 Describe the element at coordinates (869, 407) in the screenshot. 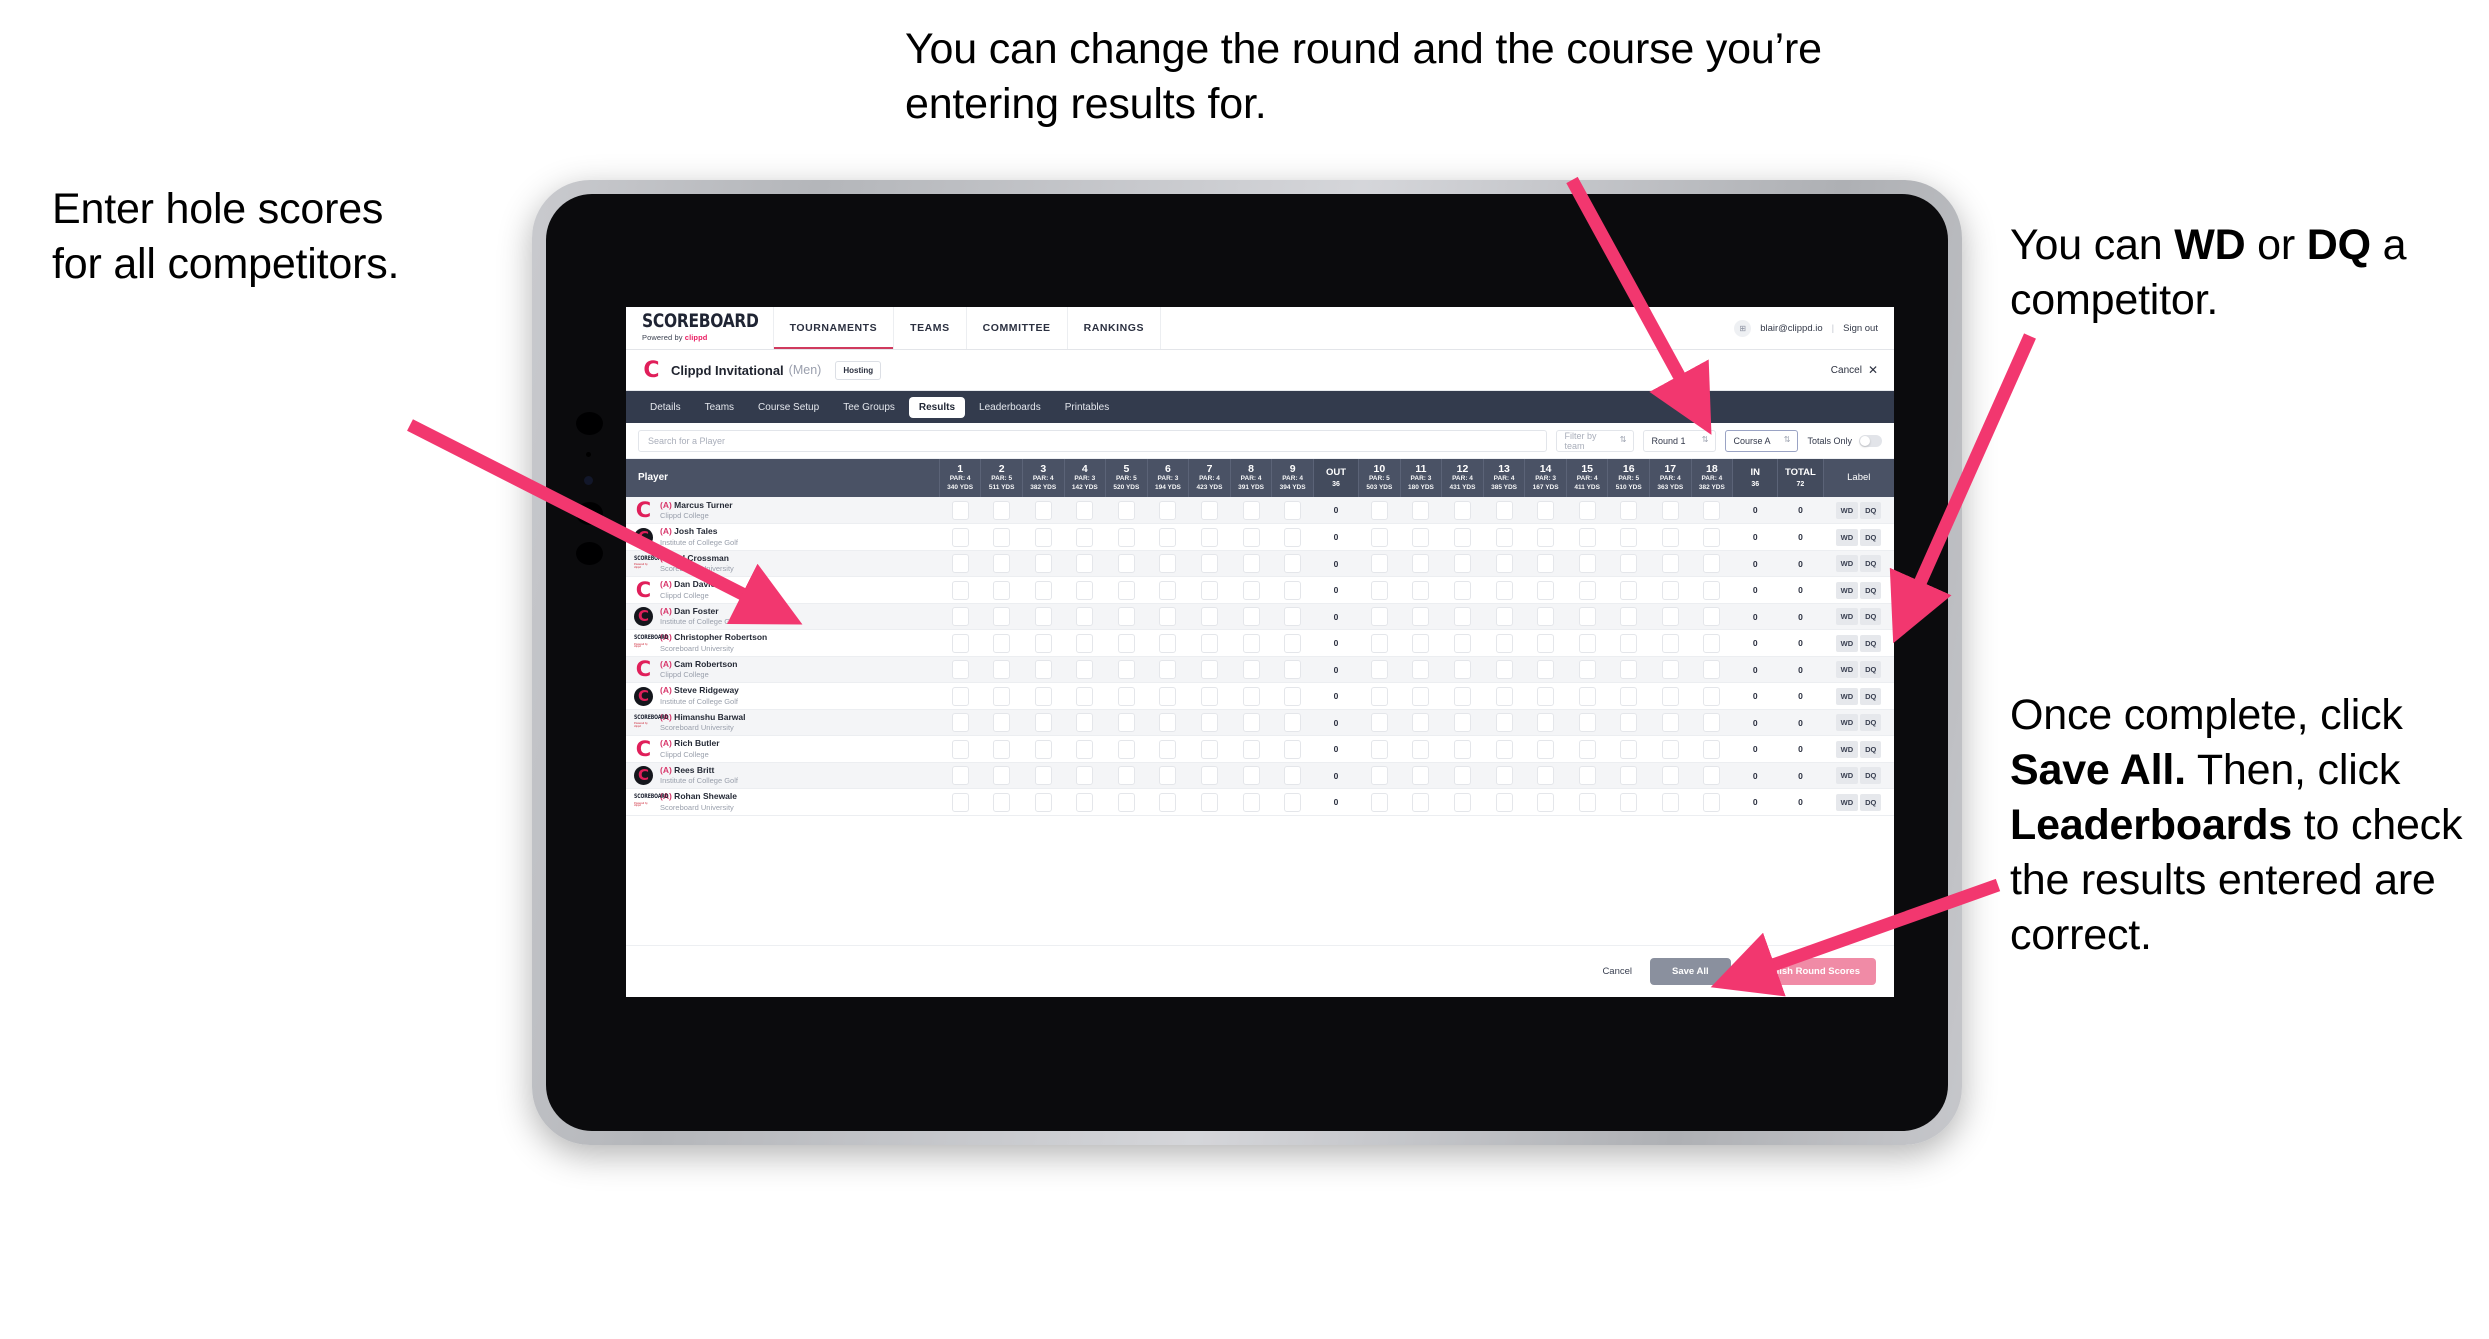

I see `subnav-item-tee-groups: Tee Groups` at that location.